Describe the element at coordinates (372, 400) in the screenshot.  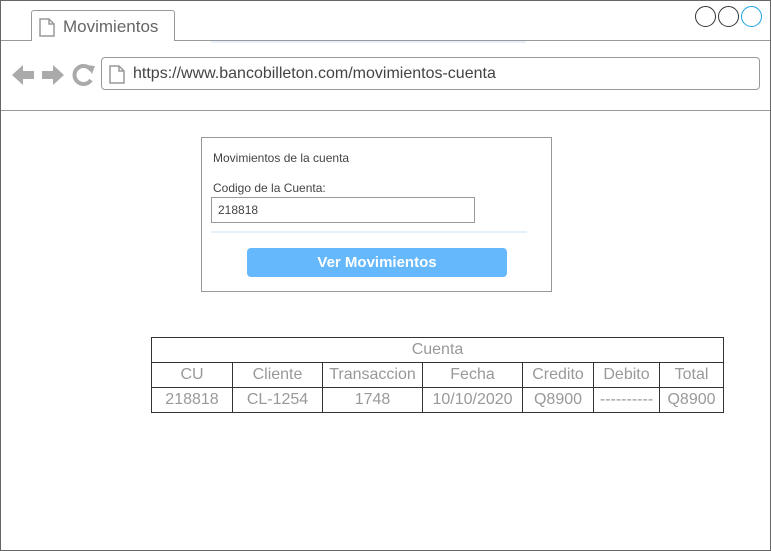
I see `table-cell: 1748` at that location.